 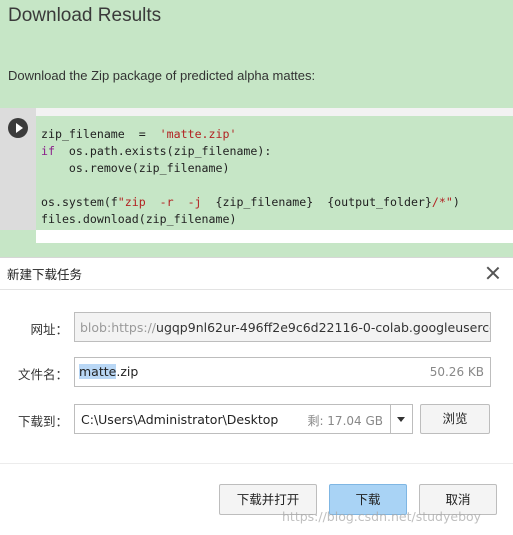 What do you see at coordinates (456, 202) in the screenshot?
I see `code-token: )` at bounding box center [456, 202].